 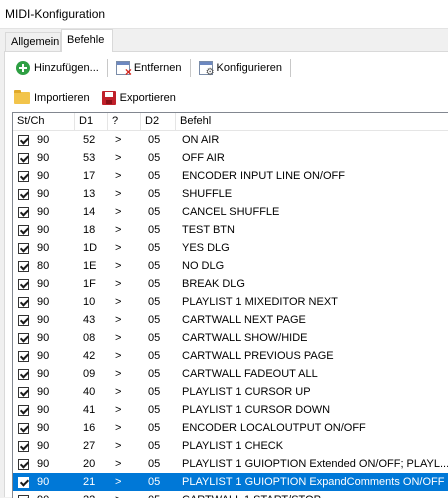 I want to click on remove-button: Entfernen, so click(x=149, y=68).